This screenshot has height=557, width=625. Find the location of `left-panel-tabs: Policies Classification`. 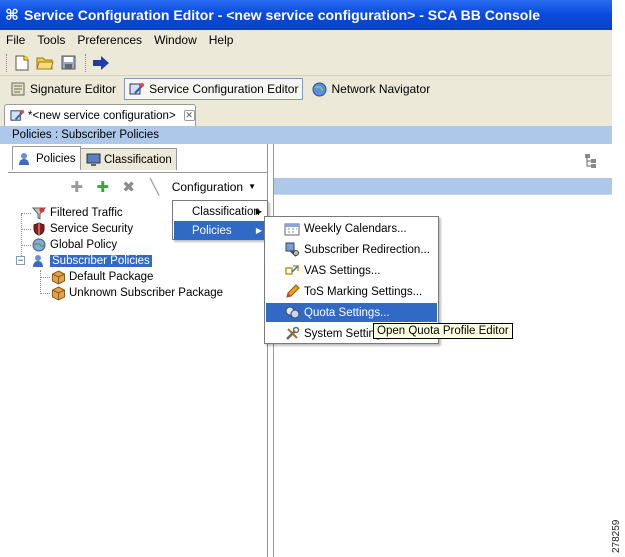

left-panel-tabs: Policies Classification is located at coordinates (138, 158).